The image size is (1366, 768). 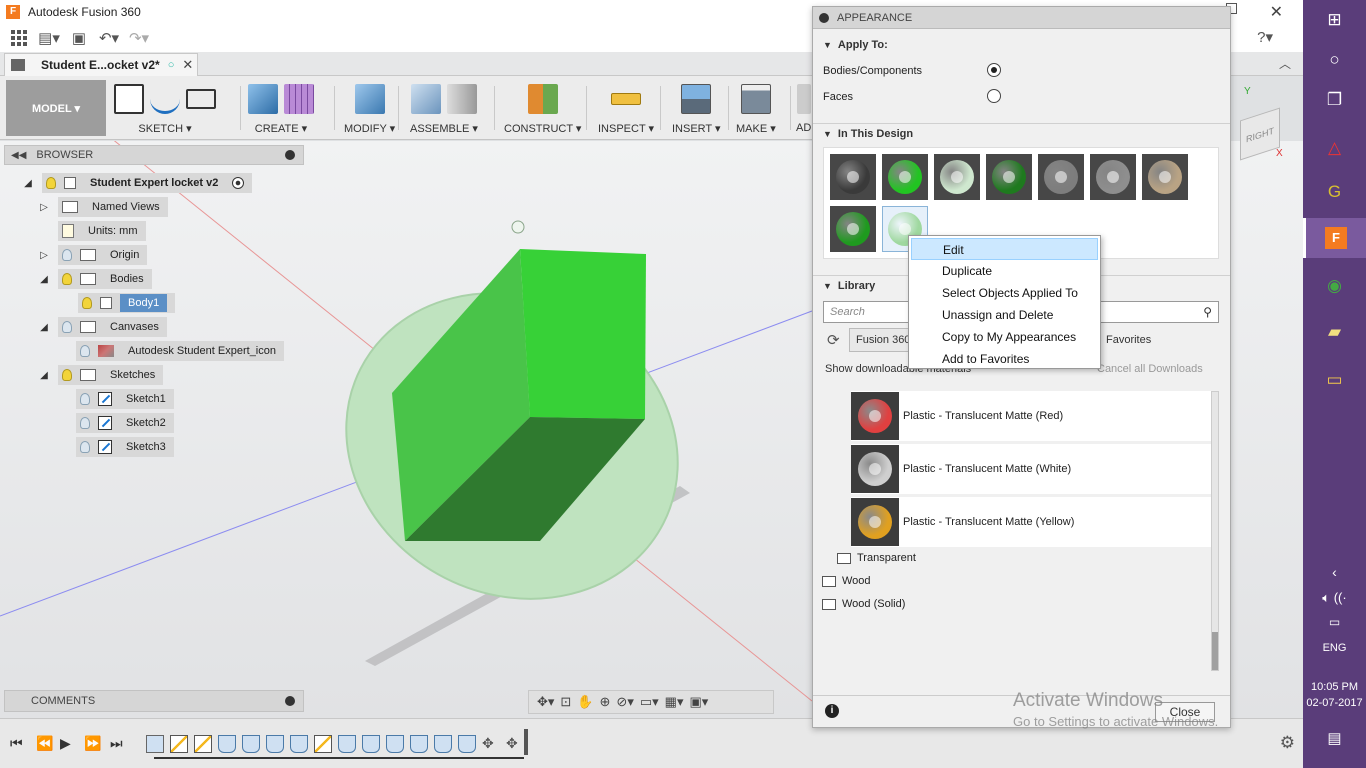 What do you see at coordinates (1334, 148) in the screenshot?
I see `autodesk-app-icon: △` at bounding box center [1334, 148].